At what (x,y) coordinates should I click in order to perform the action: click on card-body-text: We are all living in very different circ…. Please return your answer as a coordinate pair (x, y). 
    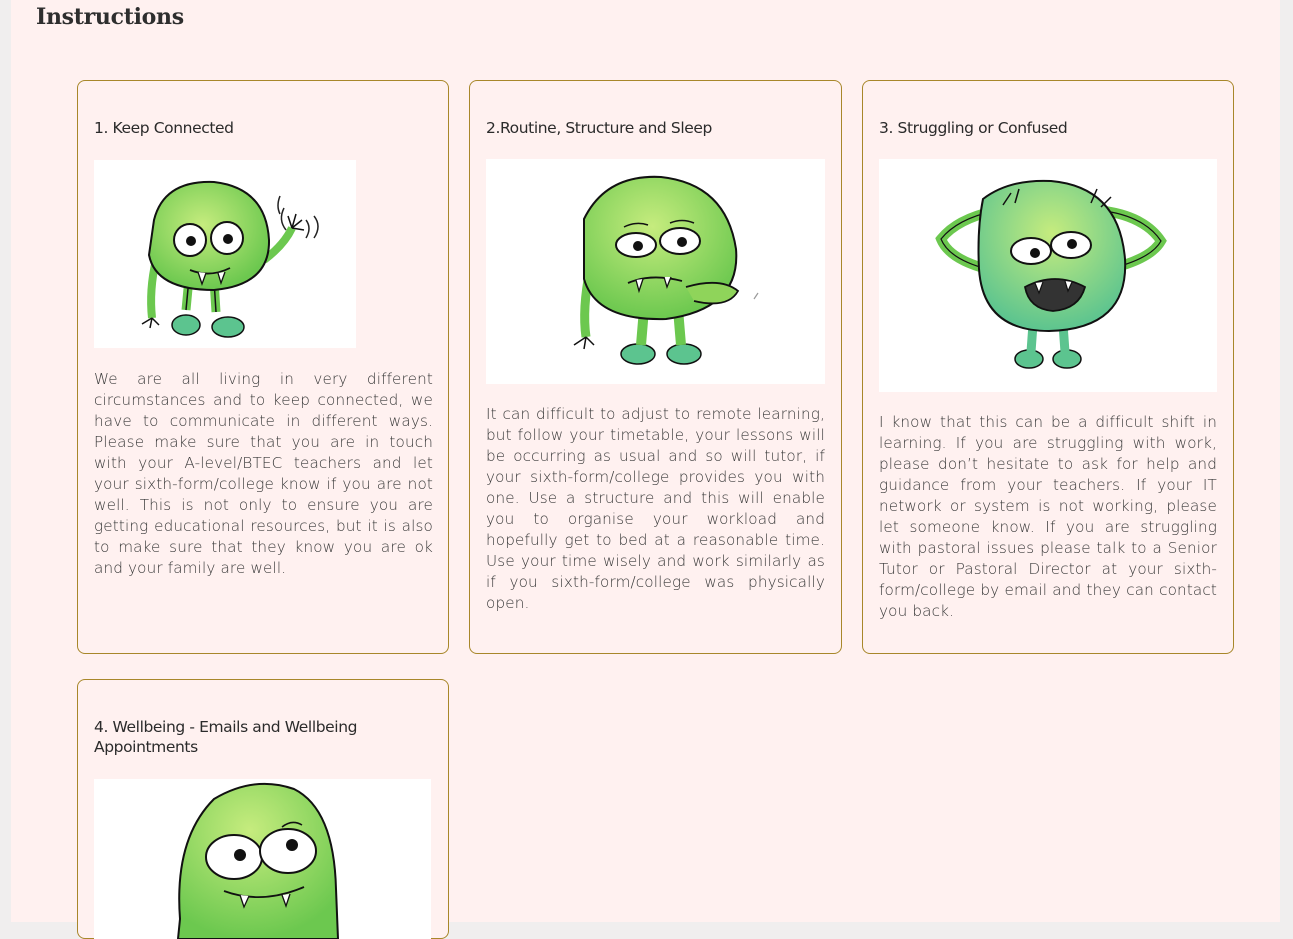
    Looking at the image, I should click on (263, 473).